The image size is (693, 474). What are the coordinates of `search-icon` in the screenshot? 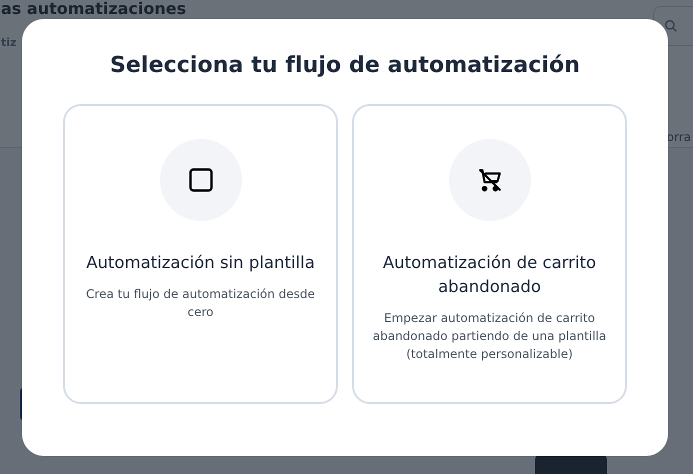 It's located at (671, 26).